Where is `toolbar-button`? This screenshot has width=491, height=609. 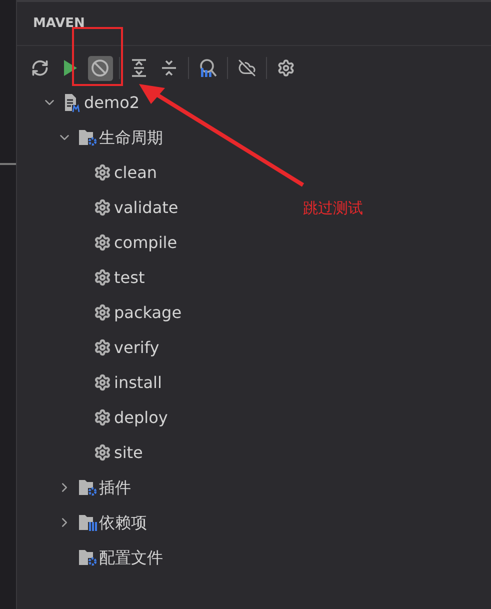 toolbar-button is located at coordinates (100, 68).